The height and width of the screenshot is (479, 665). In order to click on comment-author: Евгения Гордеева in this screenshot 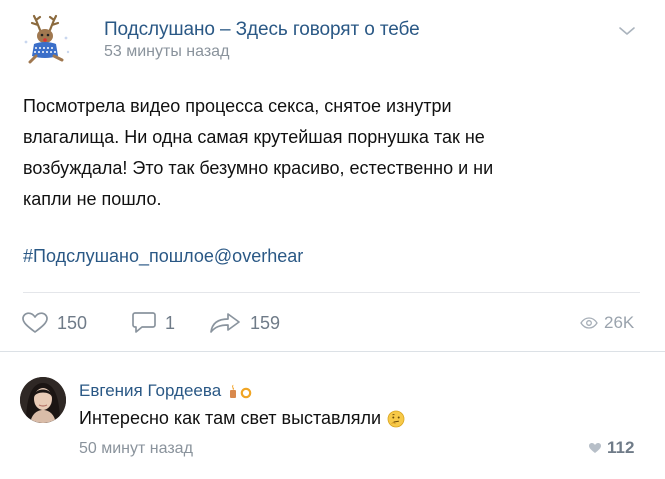, I will do `click(166, 391)`.